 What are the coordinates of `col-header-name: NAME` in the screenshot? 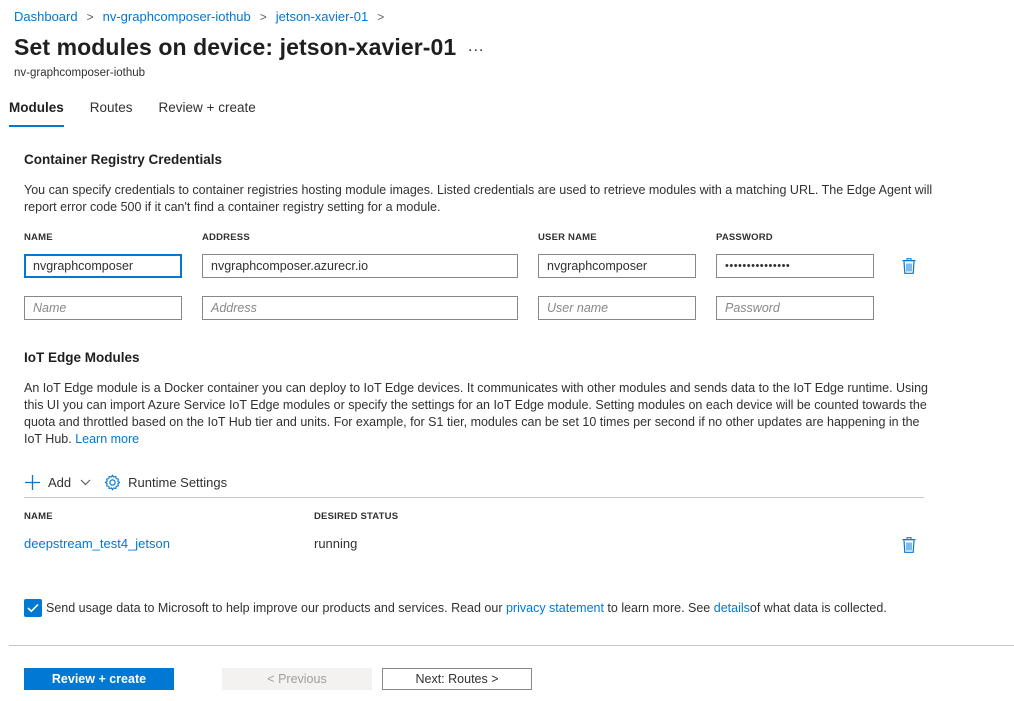 It's located at (38, 237).